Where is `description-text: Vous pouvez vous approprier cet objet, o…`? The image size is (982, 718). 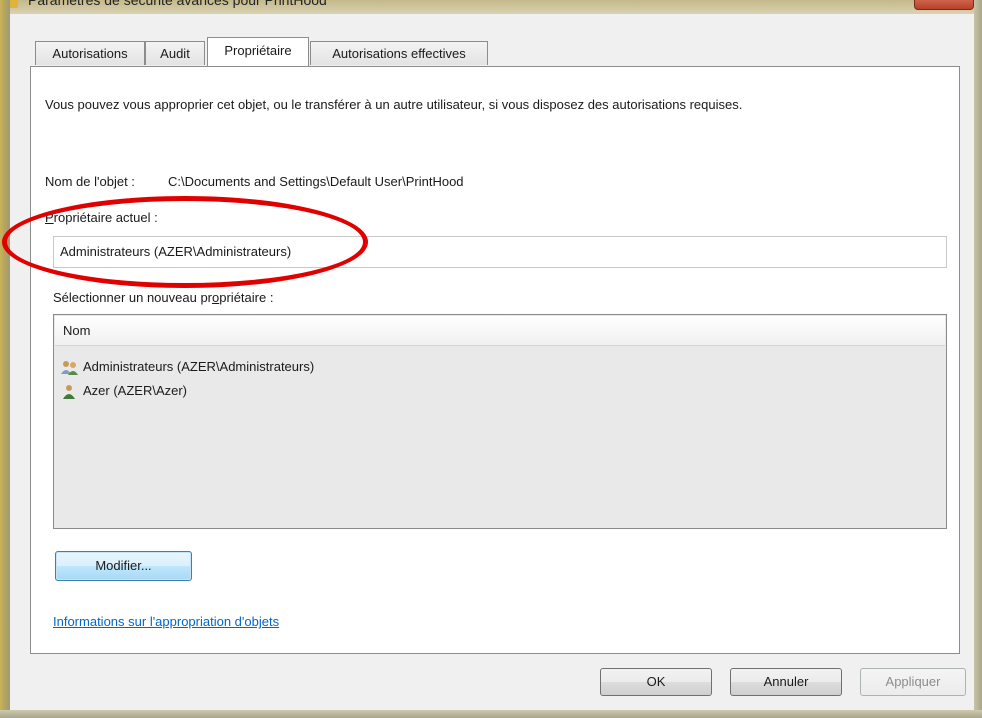 description-text: Vous pouvez vous approprier cet objet, o… is located at coordinates (394, 104).